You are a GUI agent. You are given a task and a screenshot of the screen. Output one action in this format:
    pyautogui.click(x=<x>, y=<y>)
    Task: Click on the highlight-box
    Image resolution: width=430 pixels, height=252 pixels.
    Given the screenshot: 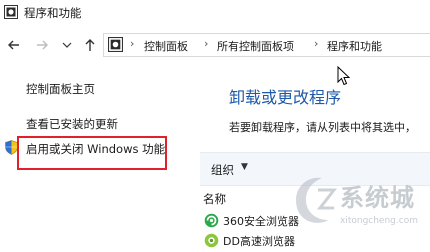 What is the action you would take?
    pyautogui.click(x=92, y=153)
    